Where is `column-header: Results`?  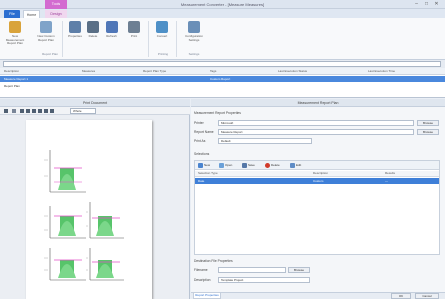
column-header: Results is located at coordinates (390, 173).